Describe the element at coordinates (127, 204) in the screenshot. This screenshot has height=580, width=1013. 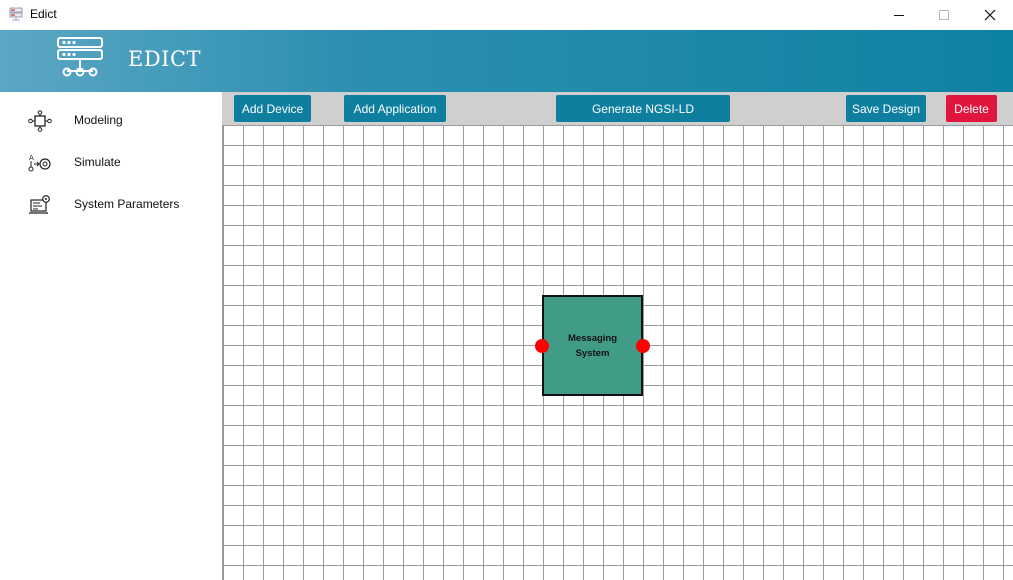
I see `sidebar-item-label: System Parameters` at that location.